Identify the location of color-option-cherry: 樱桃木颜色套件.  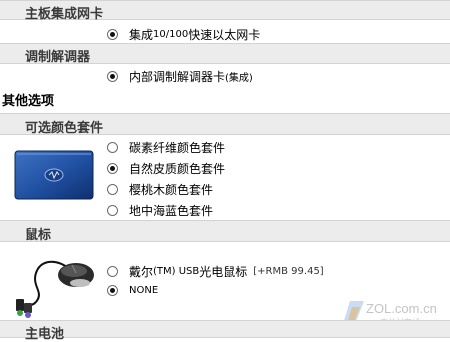
(160, 189).